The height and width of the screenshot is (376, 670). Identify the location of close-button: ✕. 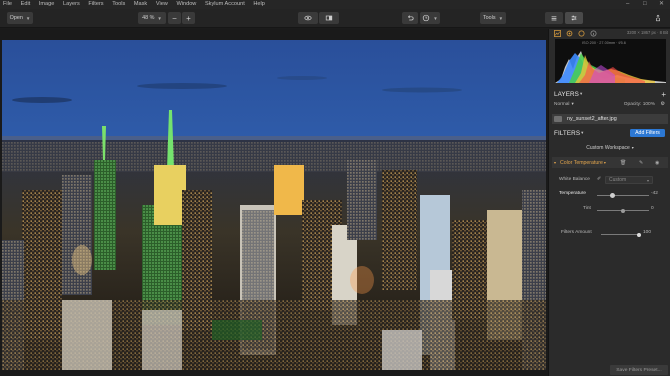
(661, 4).